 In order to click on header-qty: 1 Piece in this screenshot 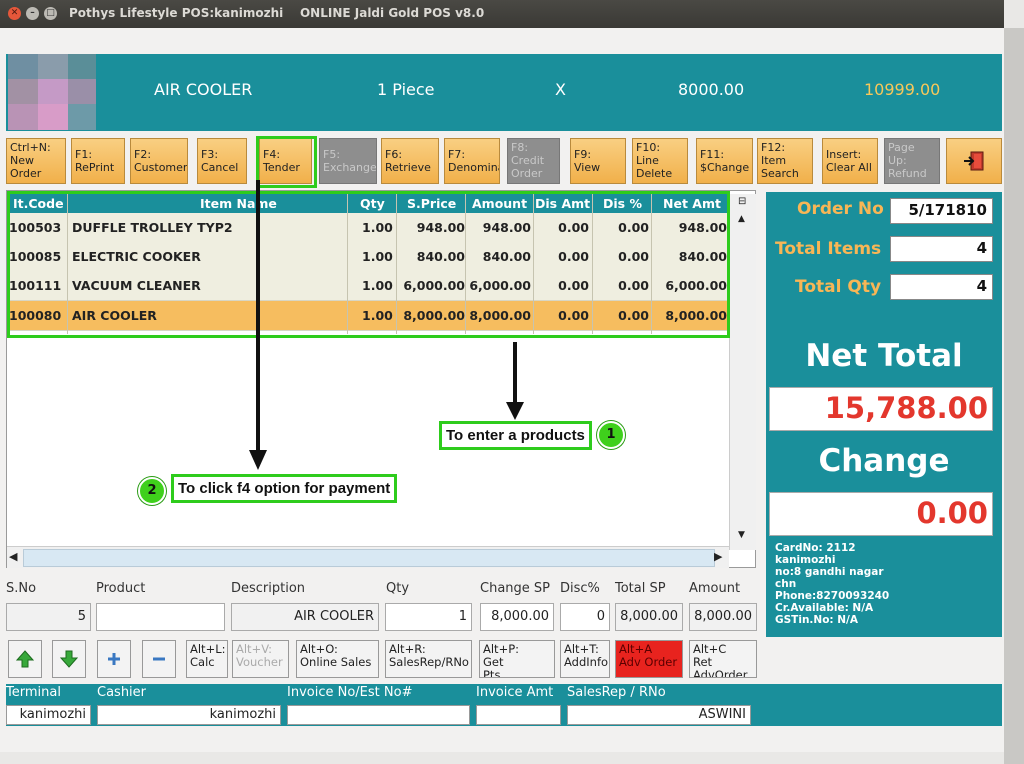, I will do `click(406, 89)`.